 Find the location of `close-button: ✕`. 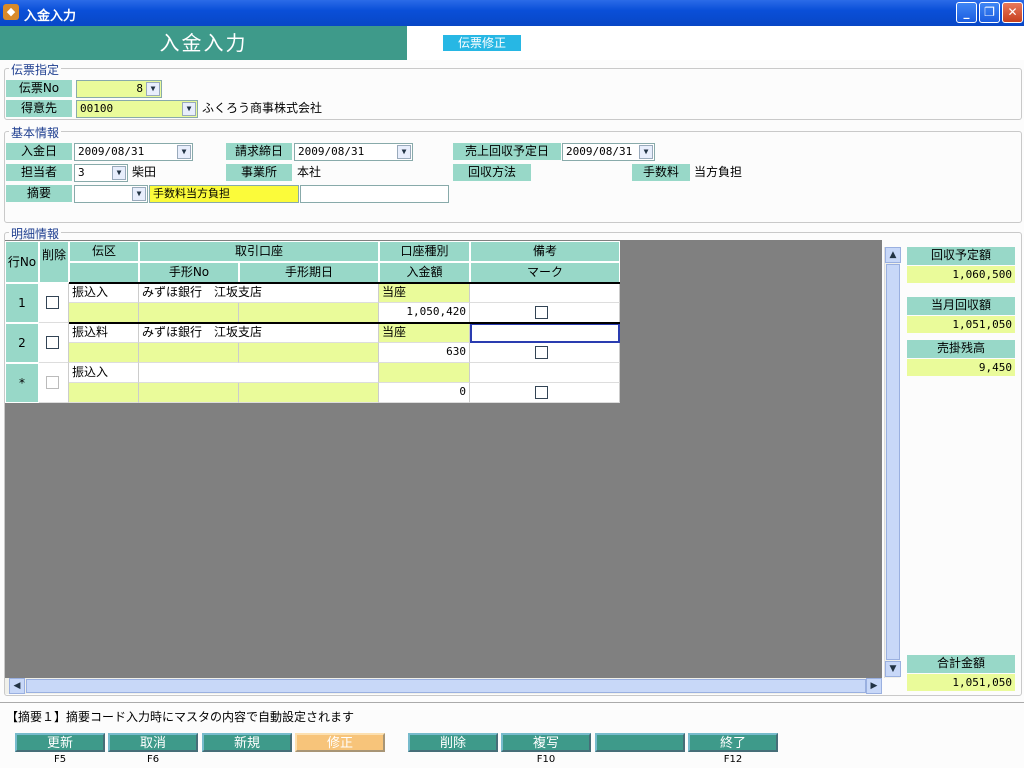

close-button: ✕ is located at coordinates (1012, 12).